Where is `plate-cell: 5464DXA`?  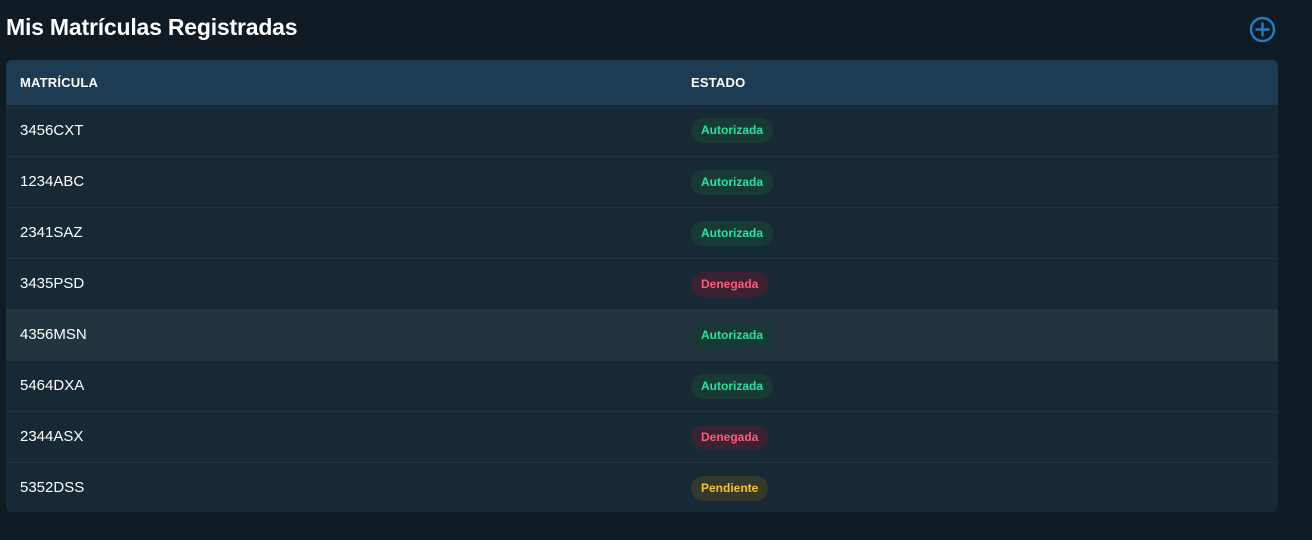
plate-cell: 5464DXA is located at coordinates (341, 386).